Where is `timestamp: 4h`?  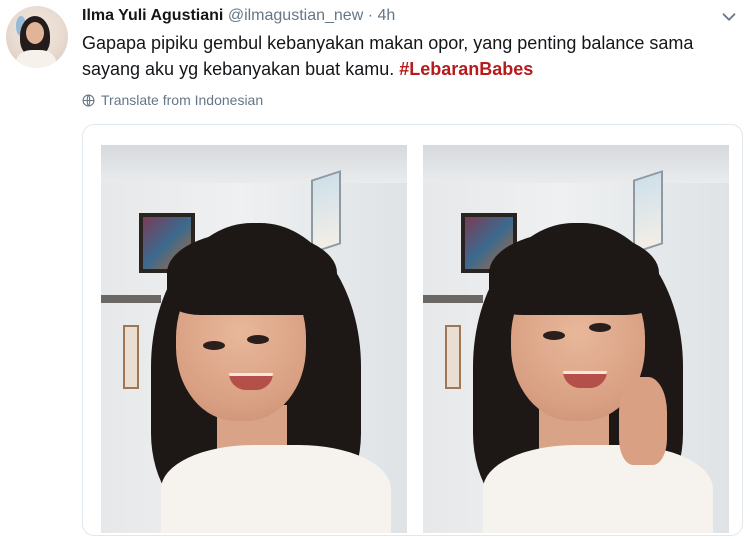
timestamp: 4h is located at coordinates (386, 15).